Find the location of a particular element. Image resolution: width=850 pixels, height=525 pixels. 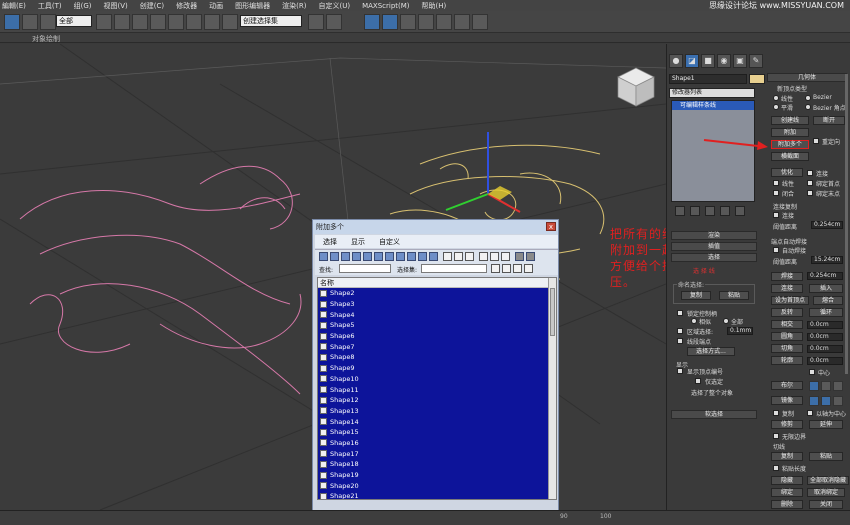

reverse-button: 反转 is located at coordinates (787, 312).